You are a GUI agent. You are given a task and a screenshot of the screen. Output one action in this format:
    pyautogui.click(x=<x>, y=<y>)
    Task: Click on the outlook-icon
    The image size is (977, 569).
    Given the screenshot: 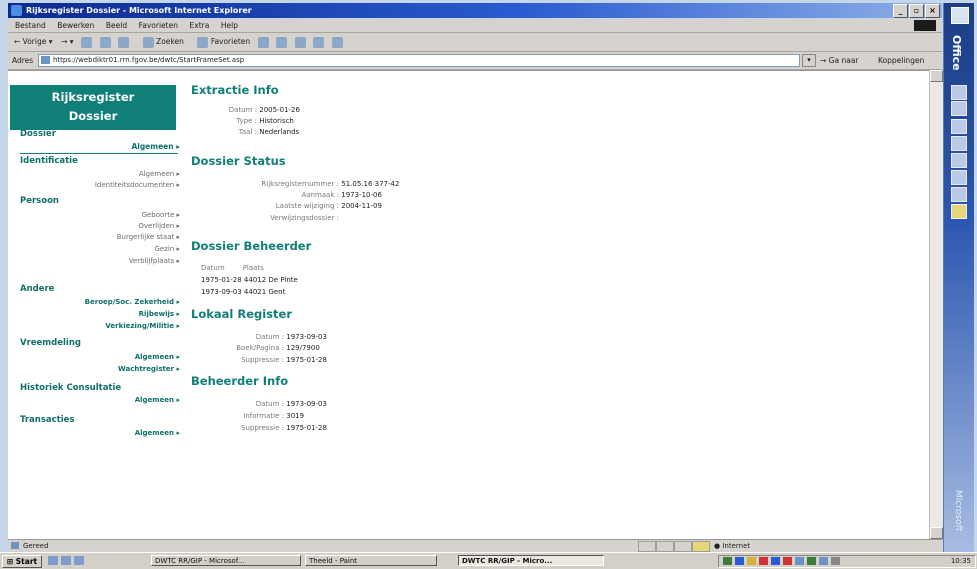 What is the action you would take?
    pyautogui.click(x=959, y=143)
    